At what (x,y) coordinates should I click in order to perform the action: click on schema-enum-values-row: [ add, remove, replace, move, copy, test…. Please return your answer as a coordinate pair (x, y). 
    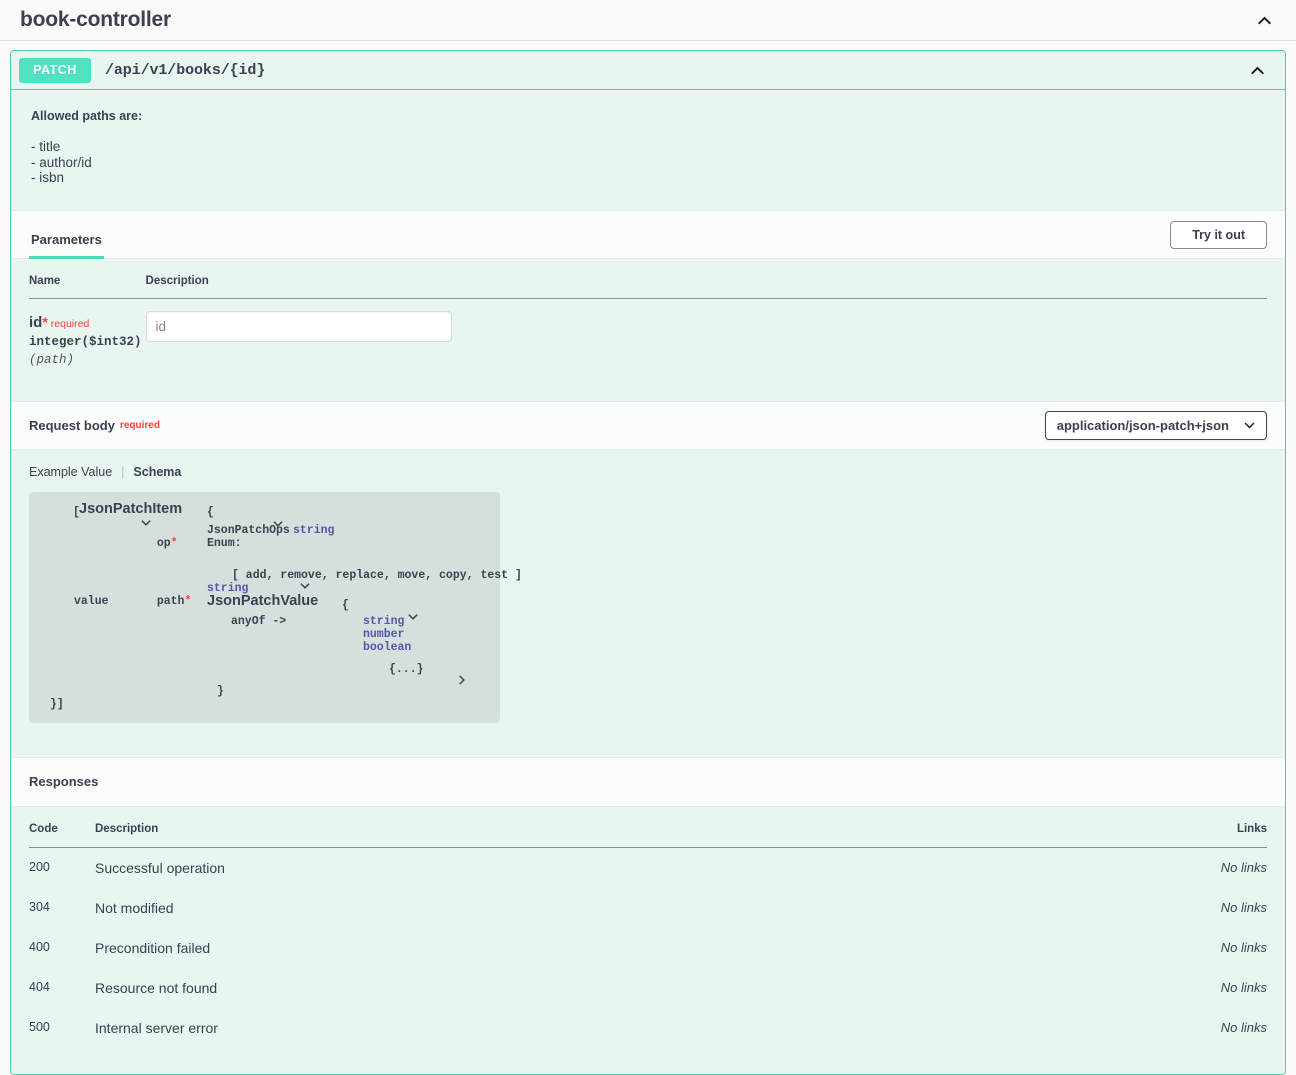
    Looking at the image, I should click on (282, 578).